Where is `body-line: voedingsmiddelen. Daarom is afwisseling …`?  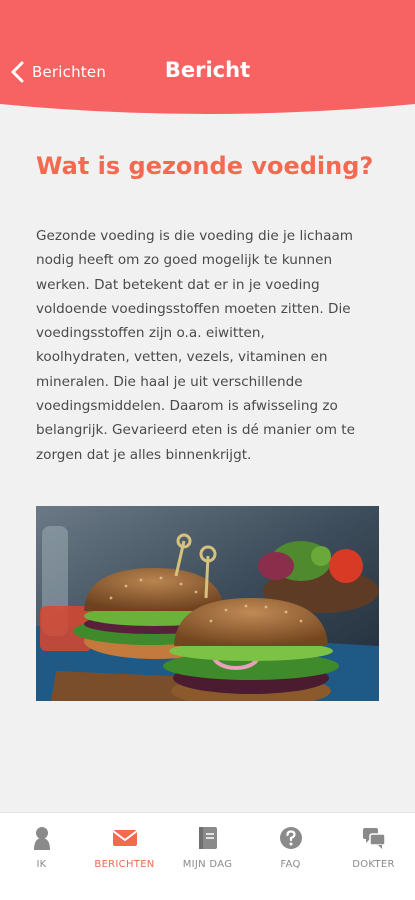 body-line: voedingsmiddelen. Daarom is afwisseling … is located at coordinates (187, 406).